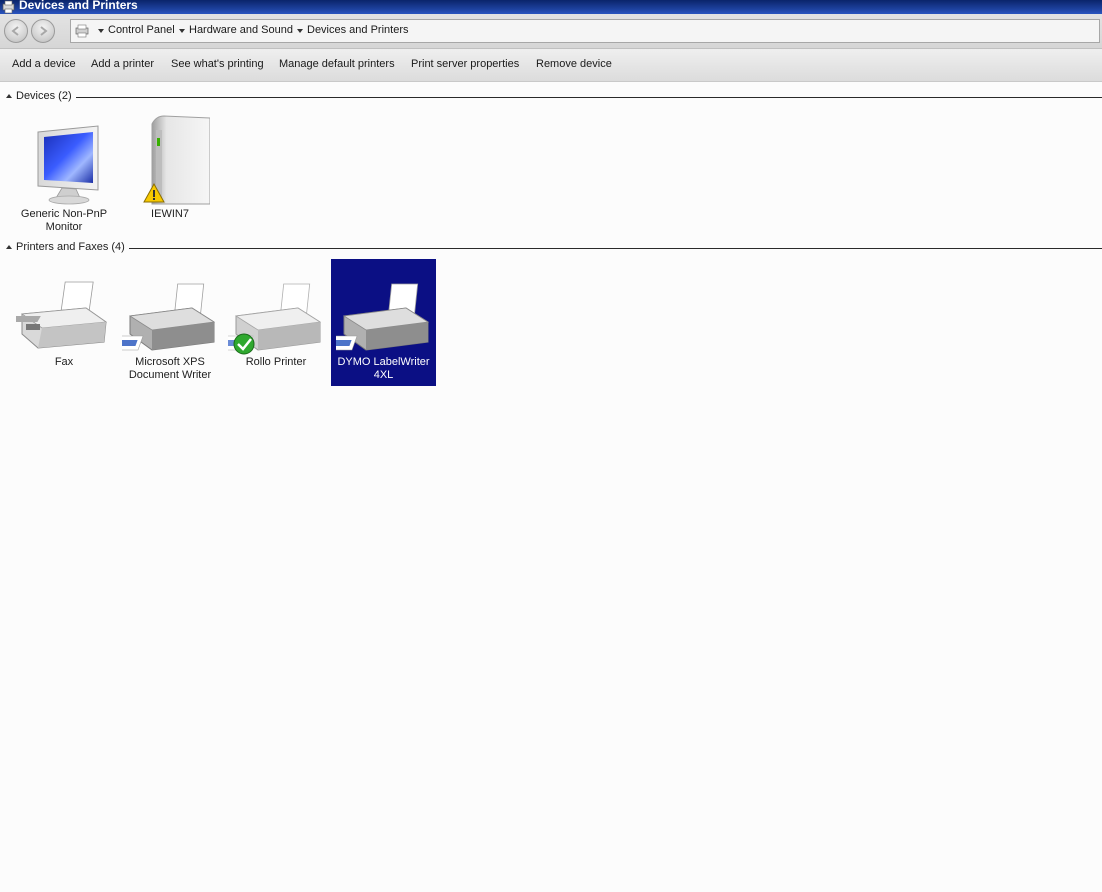  What do you see at coordinates (78, 6) in the screenshot?
I see `window-title: Devices and Printers` at bounding box center [78, 6].